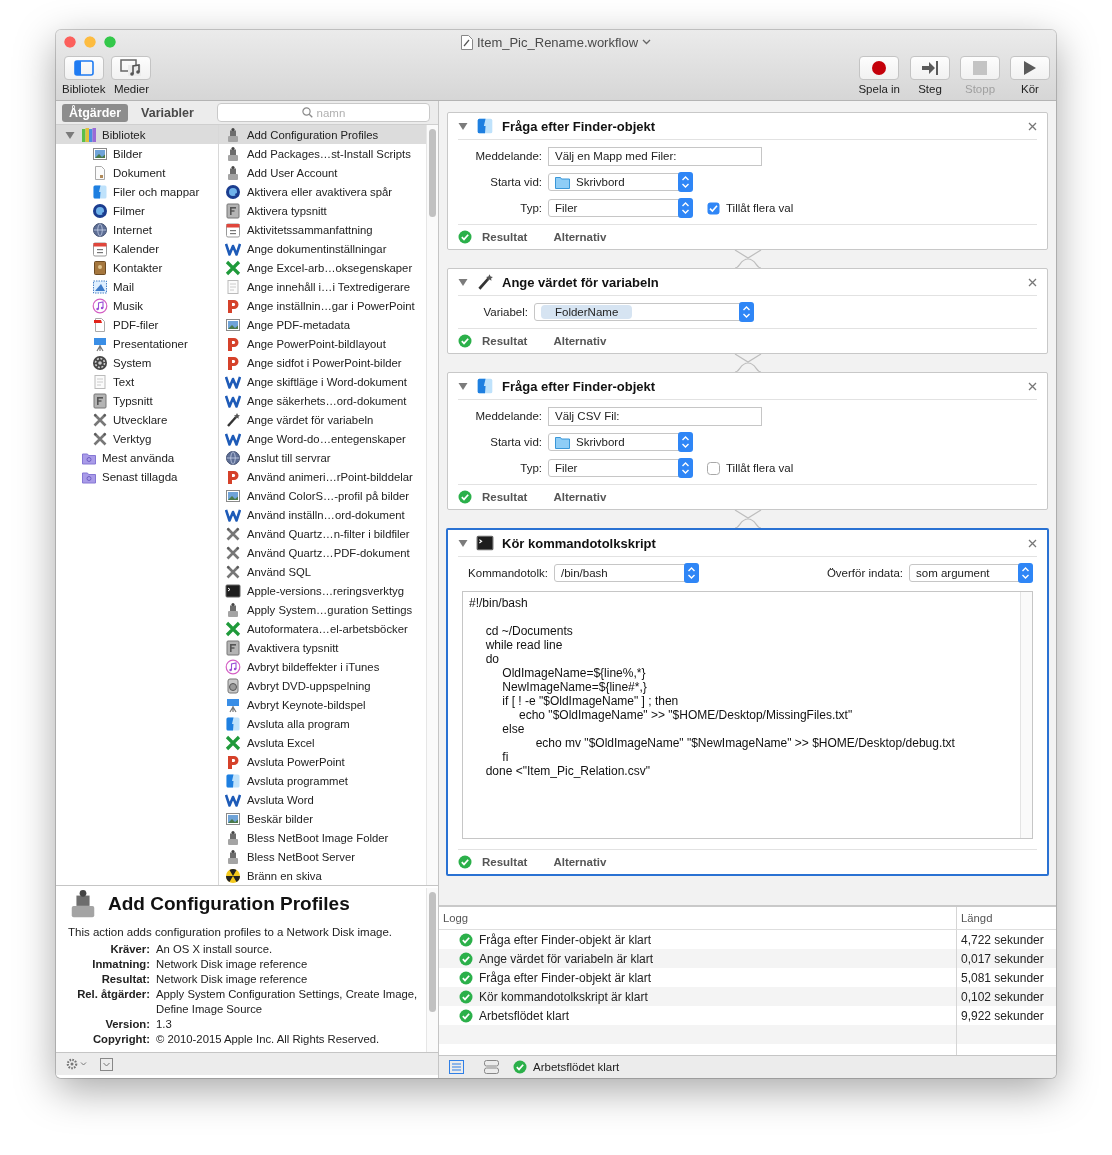 The width and height of the screenshot is (1112, 1155). Describe the element at coordinates (137, 362) in the screenshot. I see `library-item: System` at that location.